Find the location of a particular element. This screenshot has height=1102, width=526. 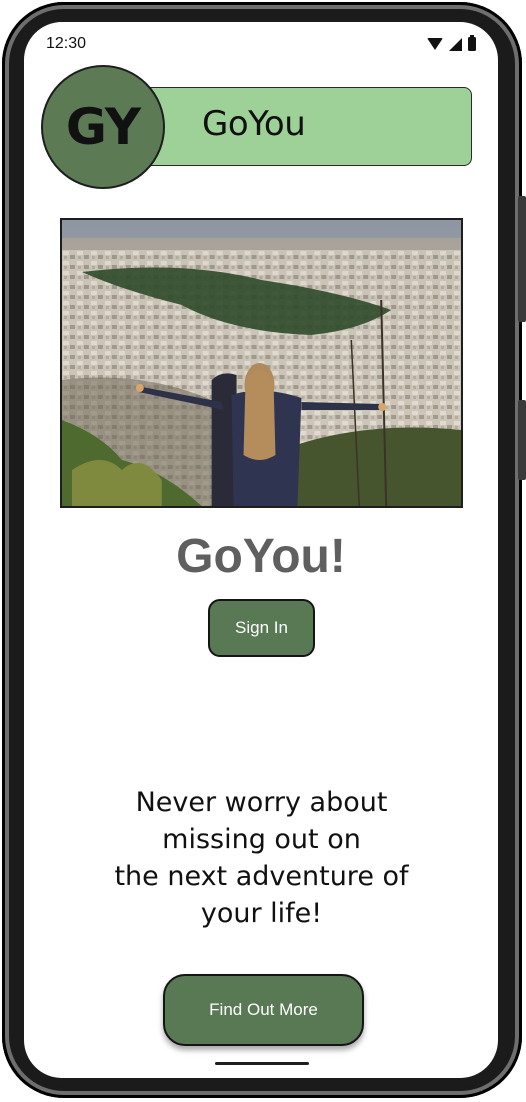

app-logo: GY is located at coordinates (103, 127).